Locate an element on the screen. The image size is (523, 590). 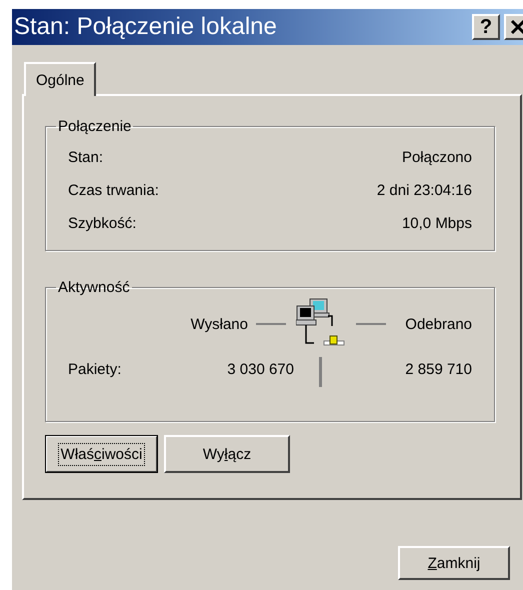
field-value: Połączono is located at coordinates (437, 157).